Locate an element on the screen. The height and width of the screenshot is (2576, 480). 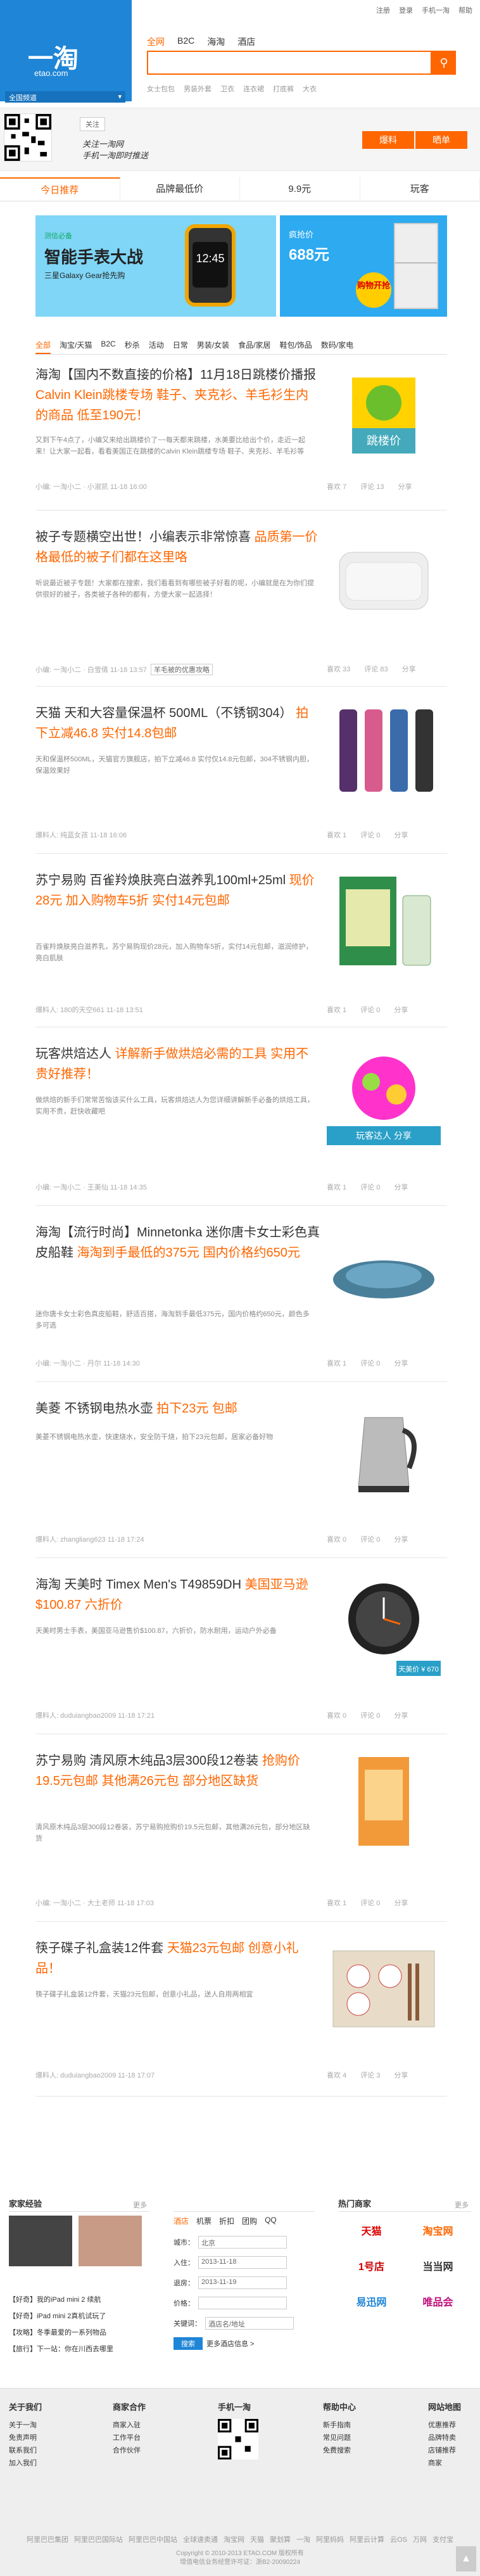
tab-hotel: 酒店 is located at coordinates (181, 2221).